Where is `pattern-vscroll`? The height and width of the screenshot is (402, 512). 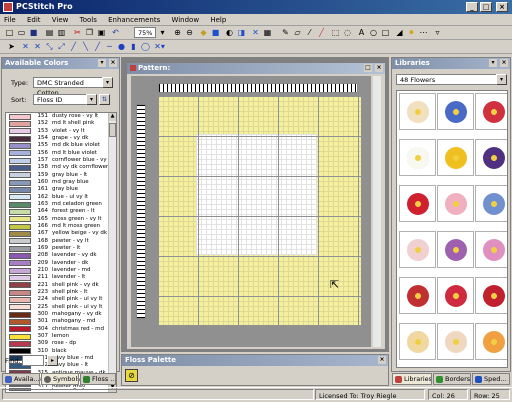 pattern-vscroll is located at coordinates (377, 211).